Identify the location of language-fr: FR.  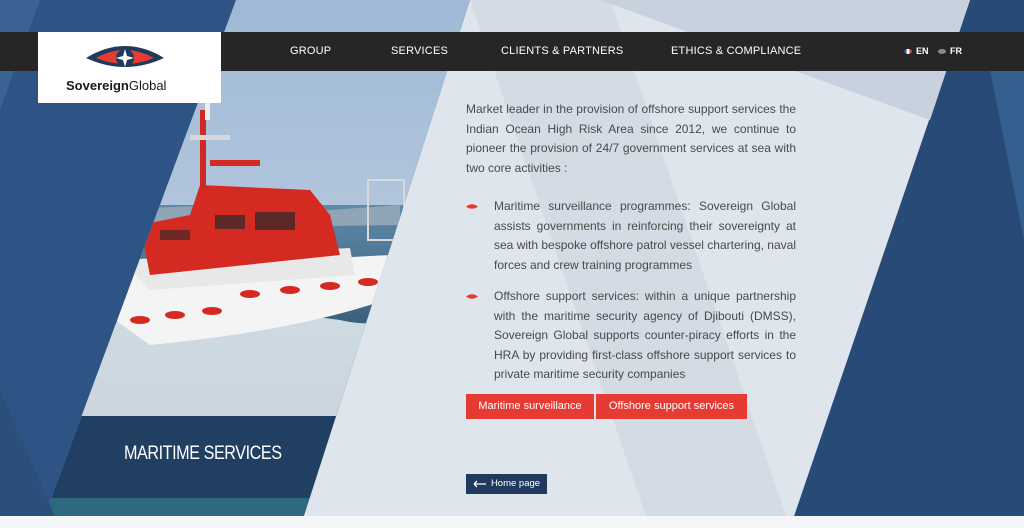
(950, 51).